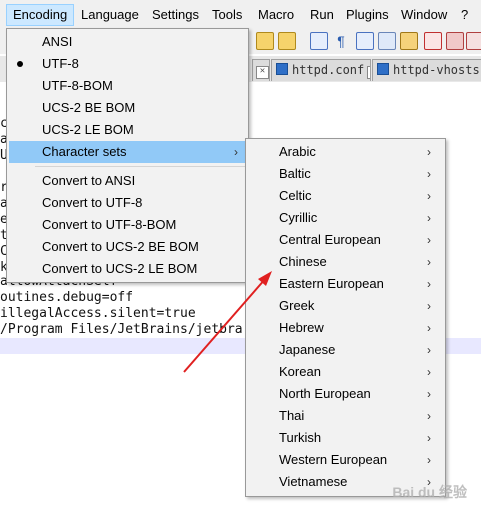 This screenshot has height=510, width=481. I want to click on annotation-arrow, so click(227, 322).